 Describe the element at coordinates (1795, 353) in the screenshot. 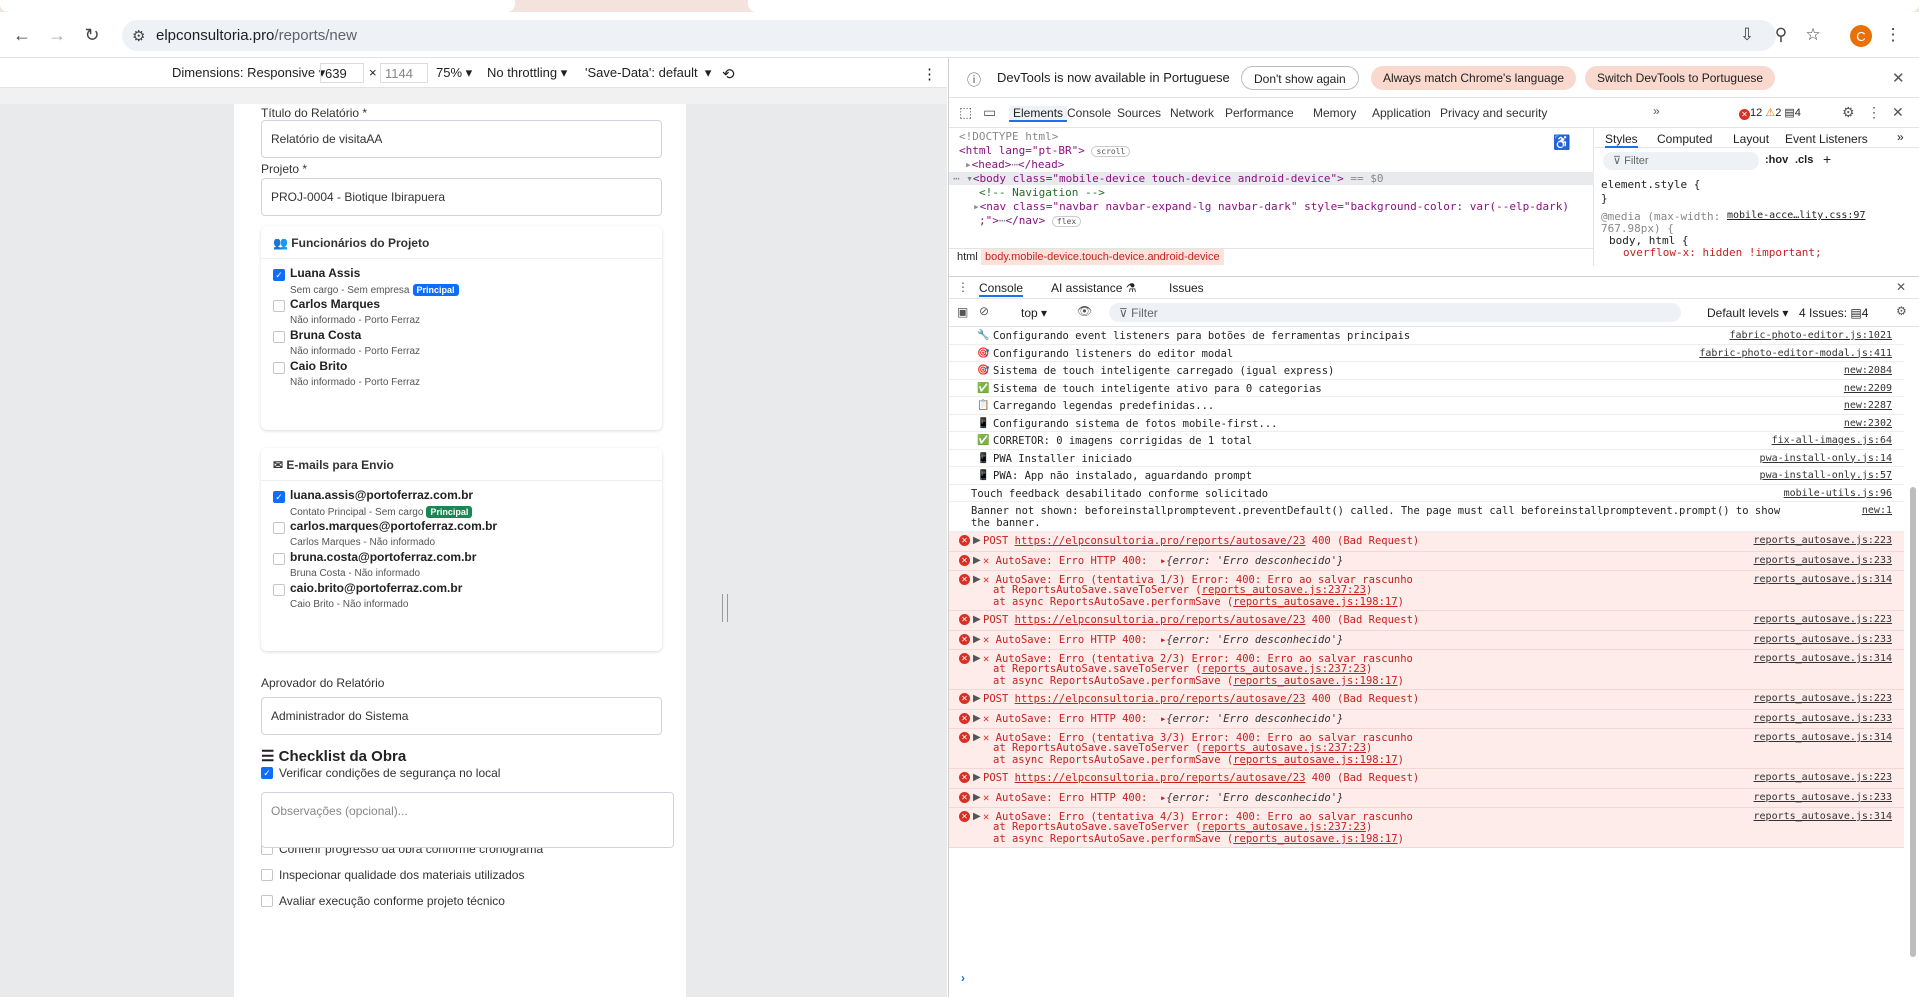

I see `message-source-link: fabric-photo-editor-modal.js:411` at that location.